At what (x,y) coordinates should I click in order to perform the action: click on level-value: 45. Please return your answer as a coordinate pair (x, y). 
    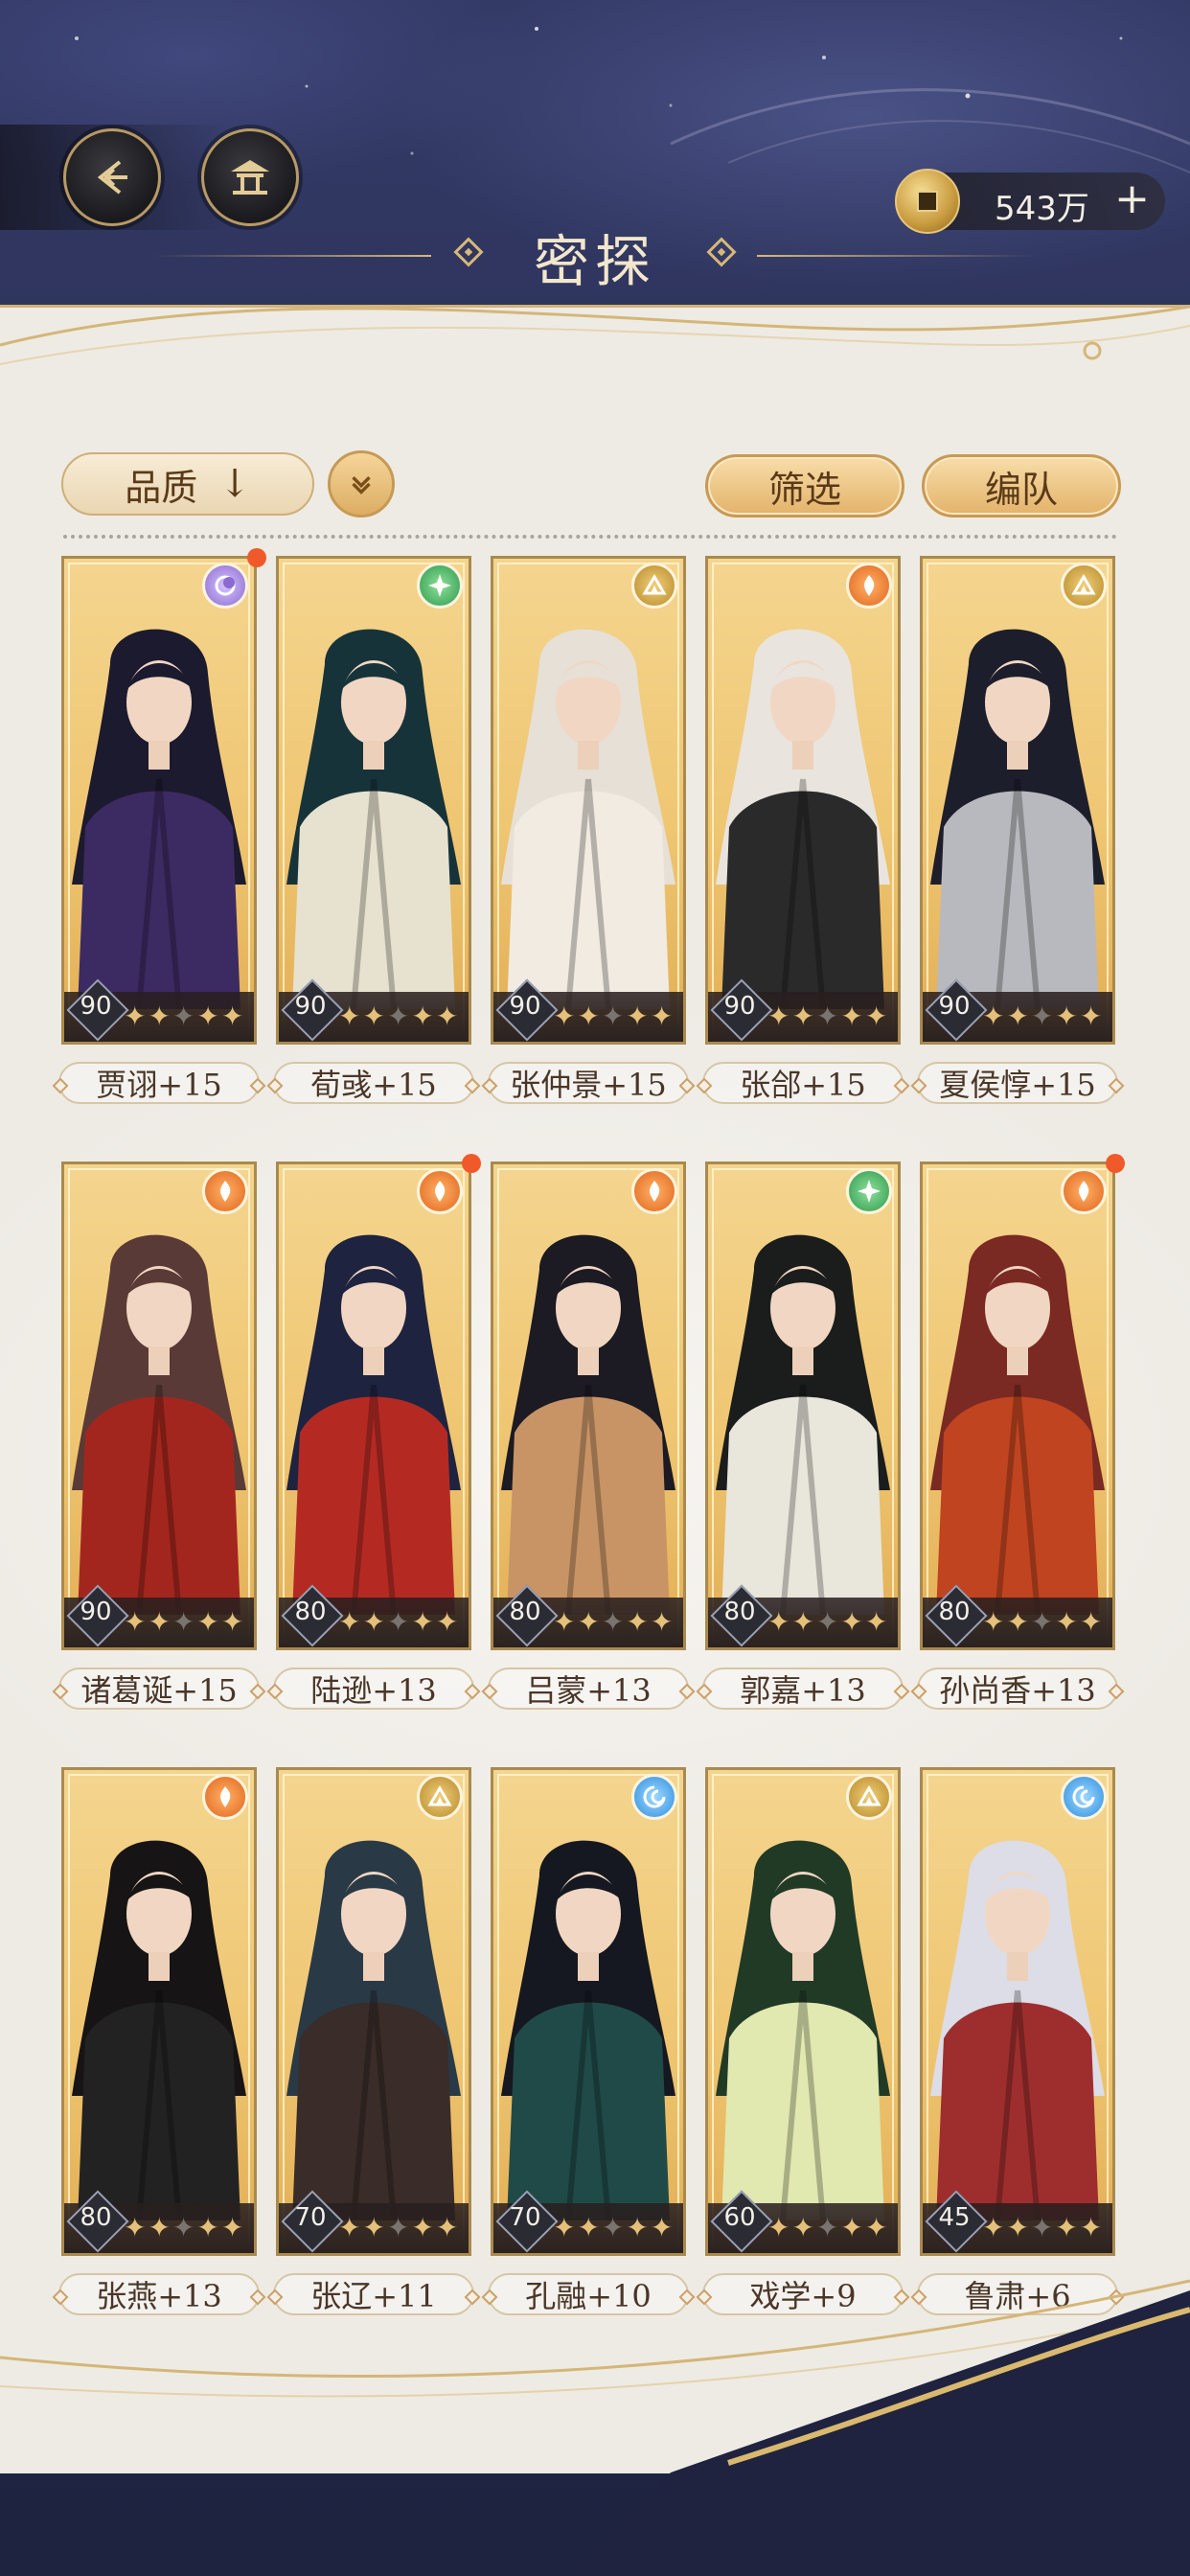
    Looking at the image, I should click on (955, 2217).